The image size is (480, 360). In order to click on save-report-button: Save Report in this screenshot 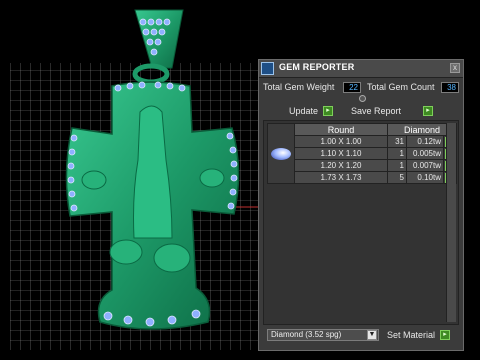, I will do `click(376, 111)`.